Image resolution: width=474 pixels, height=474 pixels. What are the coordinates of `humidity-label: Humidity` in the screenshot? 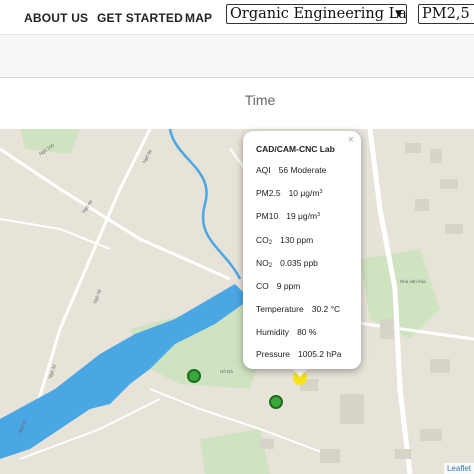 It's located at (273, 332).